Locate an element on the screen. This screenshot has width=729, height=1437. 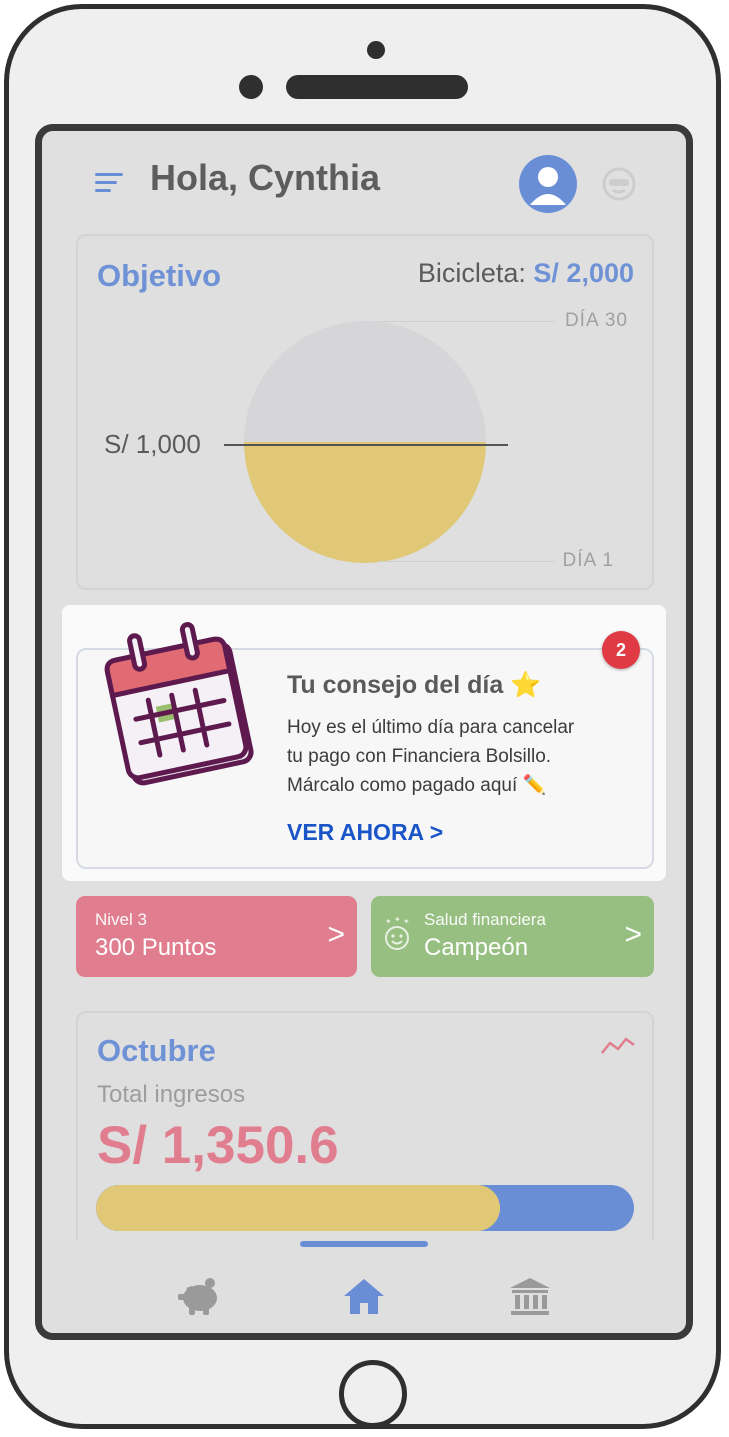
notification-badge: 2 is located at coordinates (621, 650).